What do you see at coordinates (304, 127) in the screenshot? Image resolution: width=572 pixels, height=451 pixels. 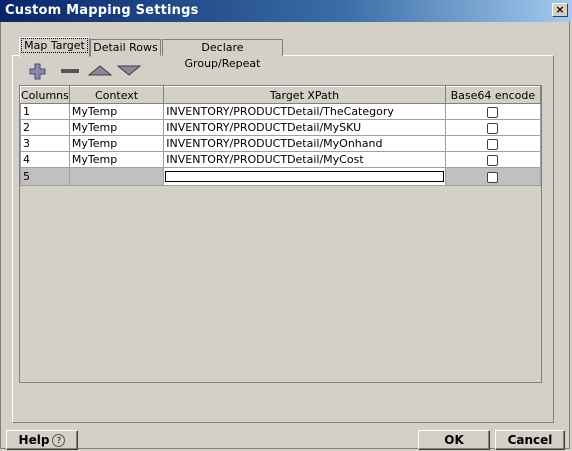 I see `xpath-cell: INVENTORY/PRODUCTDetail/MySKU` at bounding box center [304, 127].